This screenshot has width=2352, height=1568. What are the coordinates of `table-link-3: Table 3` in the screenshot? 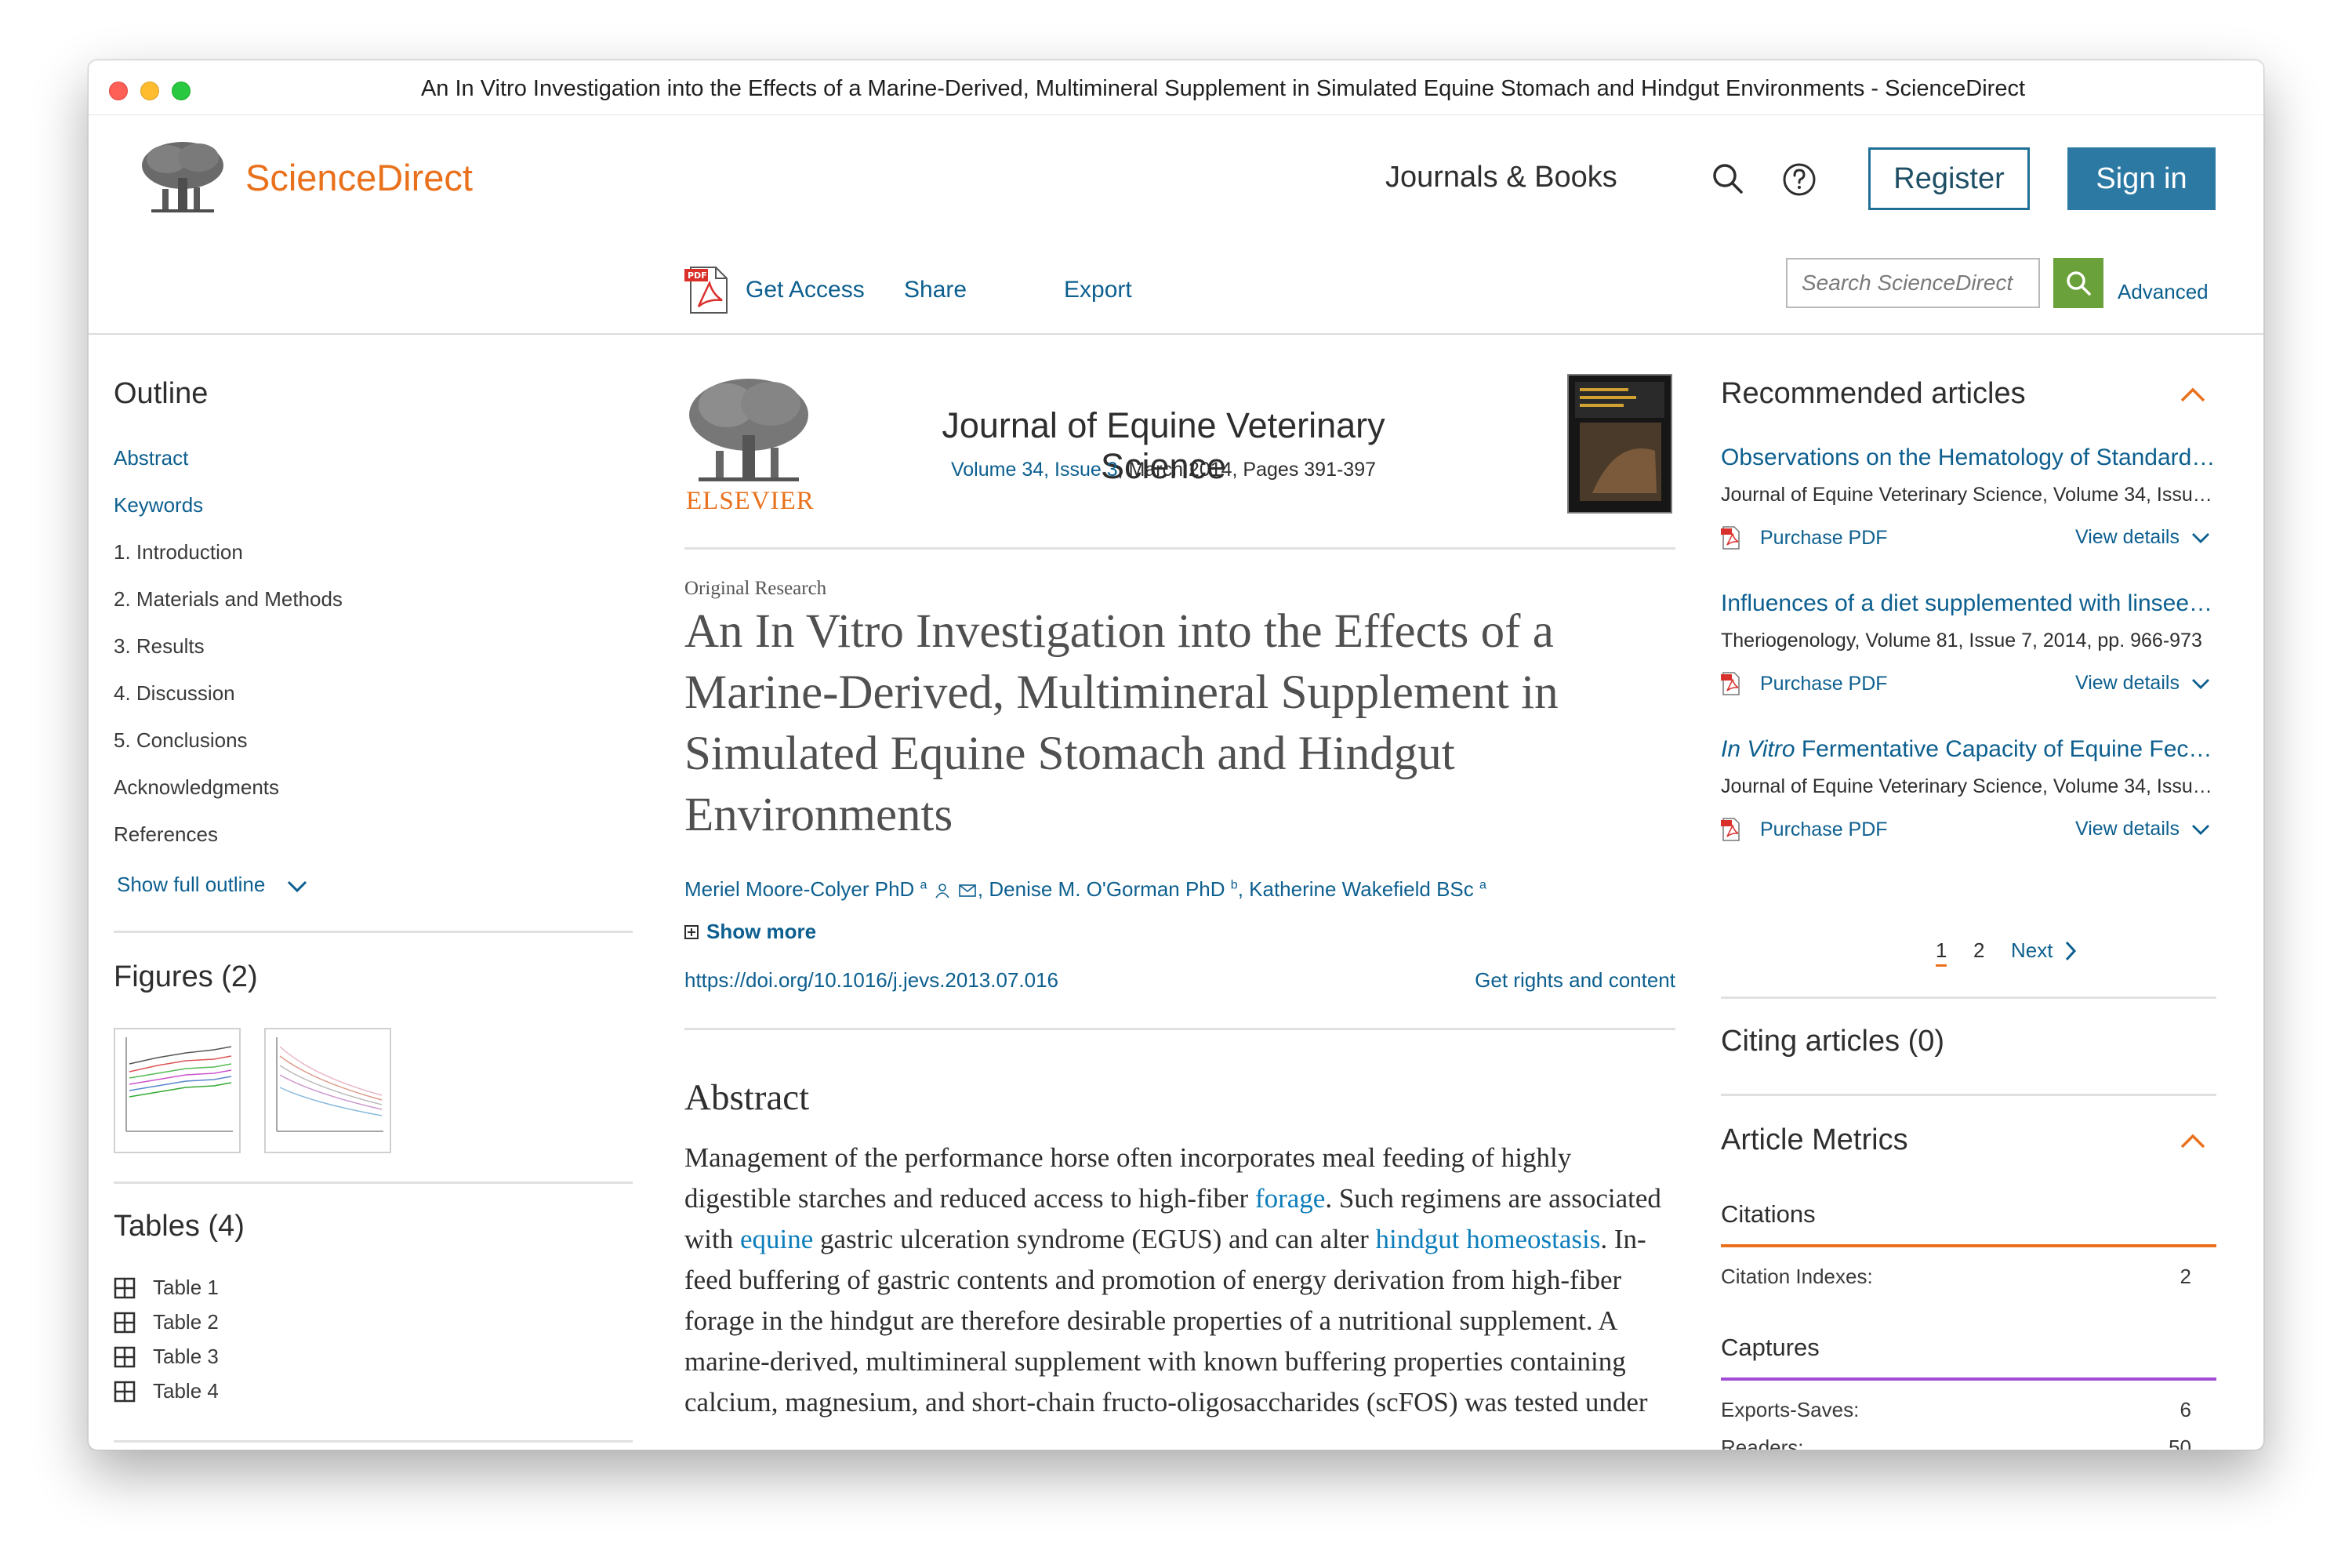 It's located at (166, 1357).